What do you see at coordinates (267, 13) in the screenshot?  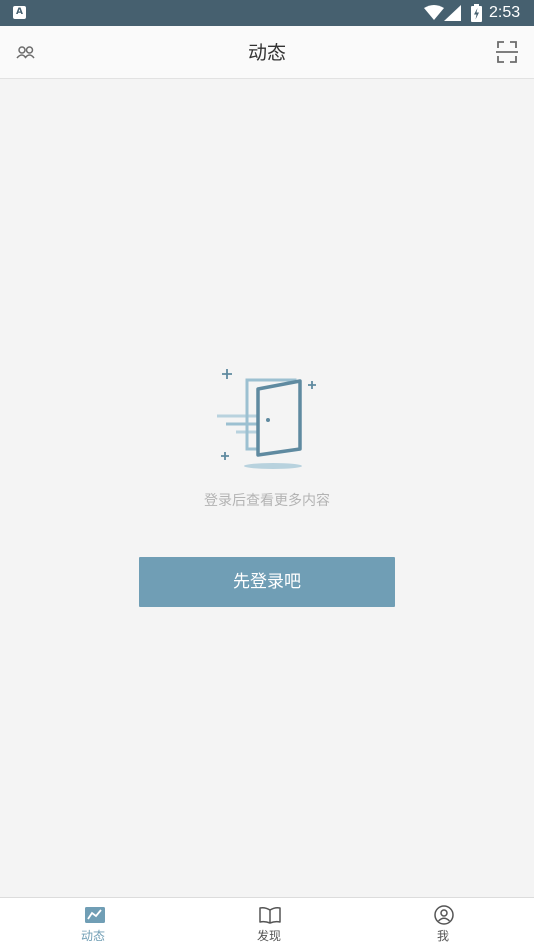 I see `status-bar: A 2:53` at bounding box center [267, 13].